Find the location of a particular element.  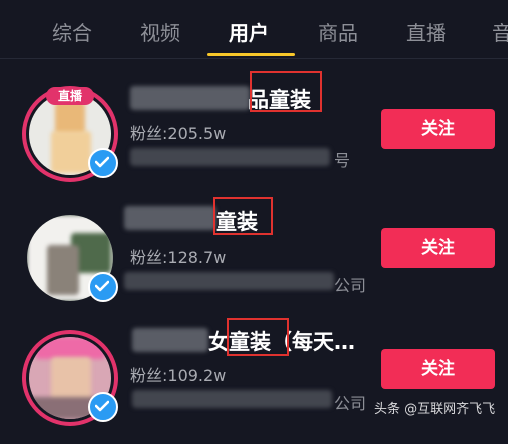

tab-live: 直播 is located at coordinates (426, 31).